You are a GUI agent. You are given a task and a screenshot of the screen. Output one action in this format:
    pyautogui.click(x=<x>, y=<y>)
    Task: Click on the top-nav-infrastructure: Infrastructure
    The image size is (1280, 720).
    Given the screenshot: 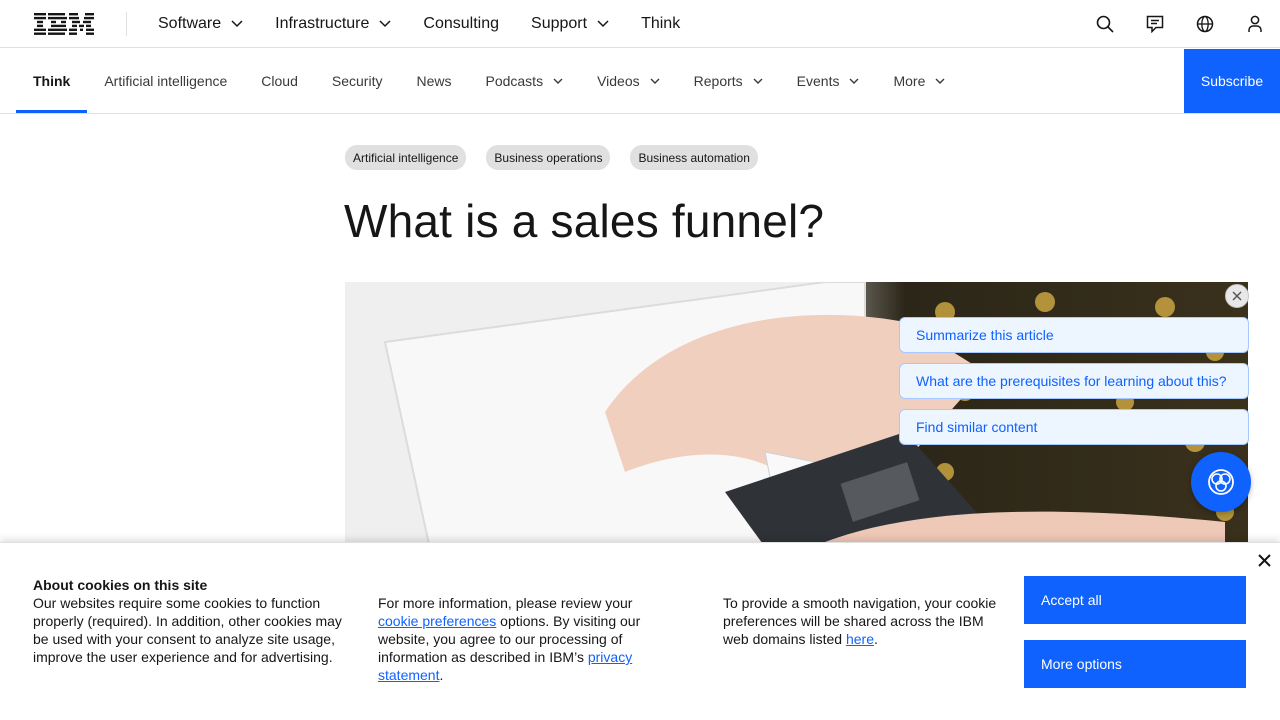 What is the action you would take?
    pyautogui.click(x=333, y=24)
    